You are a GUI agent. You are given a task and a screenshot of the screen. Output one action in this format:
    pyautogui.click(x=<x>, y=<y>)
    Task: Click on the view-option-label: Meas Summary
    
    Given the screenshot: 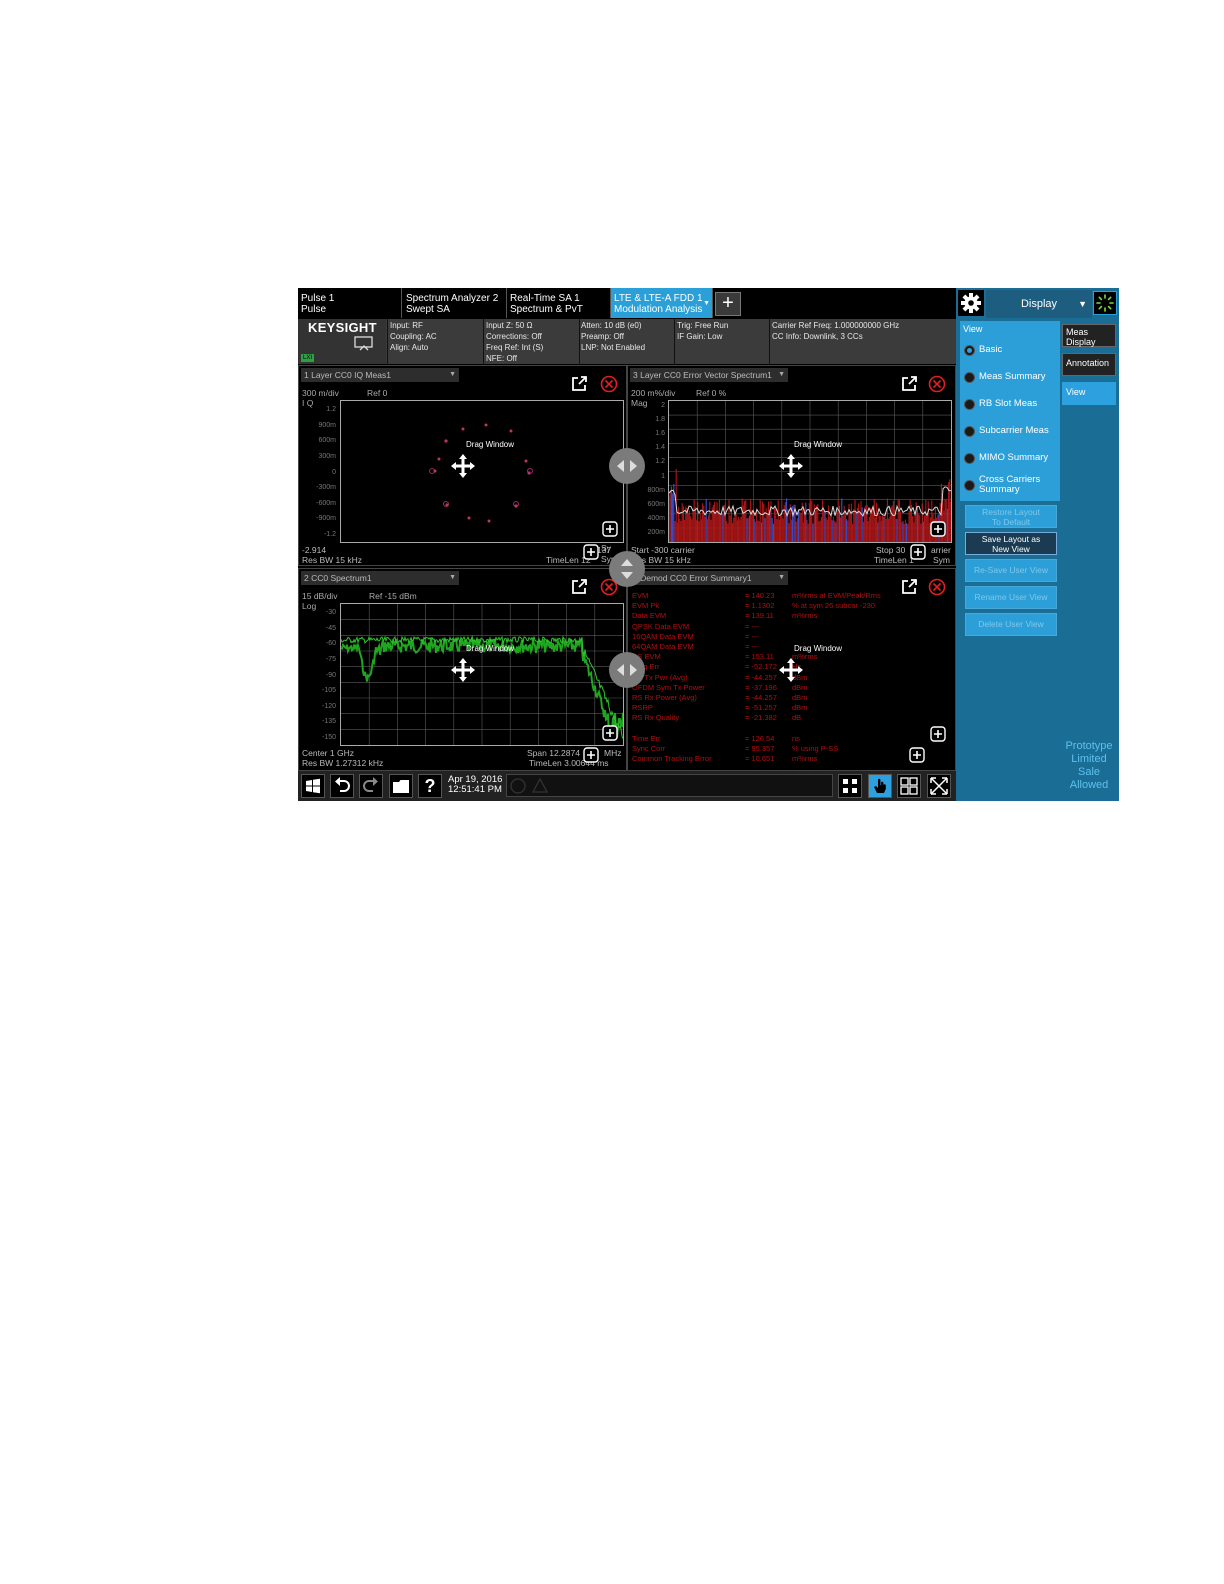 What is the action you would take?
    pyautogui.click(x=1012, y=376)
    